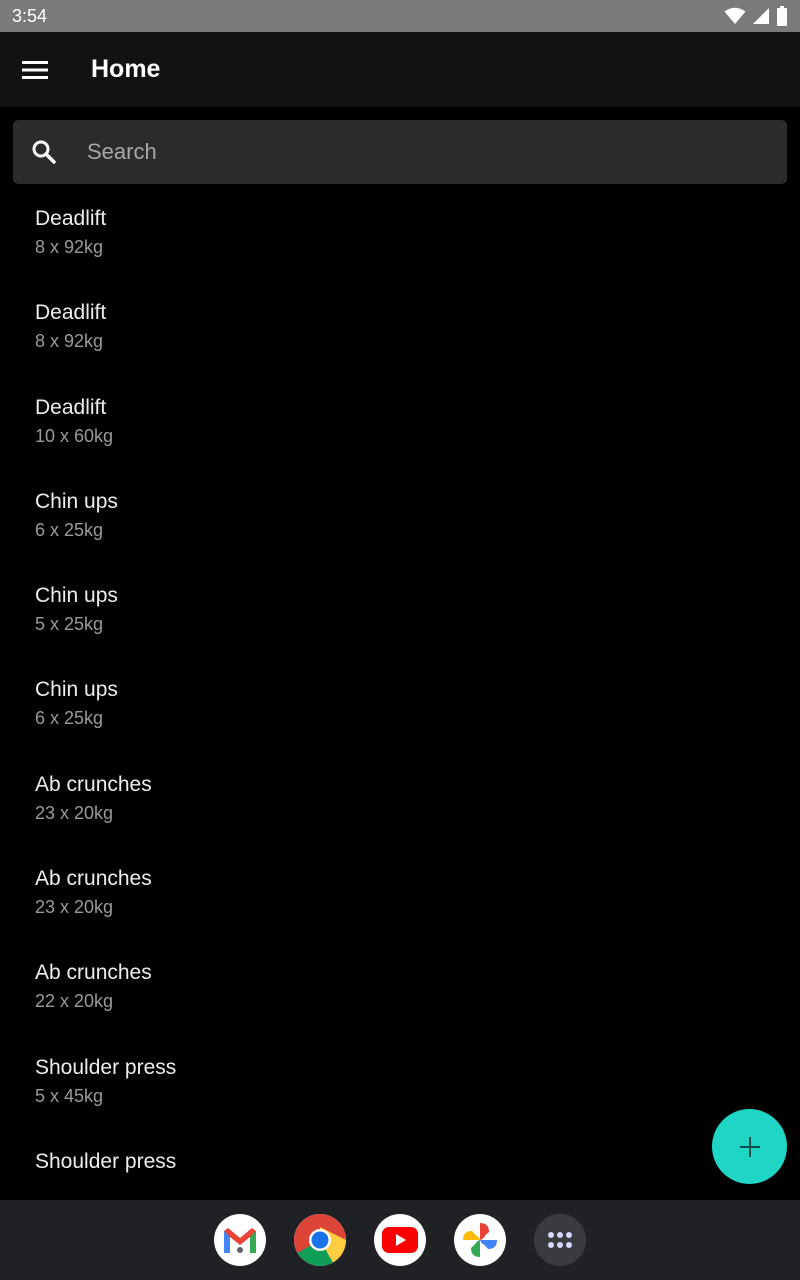  I want to click on photos-app, so click(480, 1240).